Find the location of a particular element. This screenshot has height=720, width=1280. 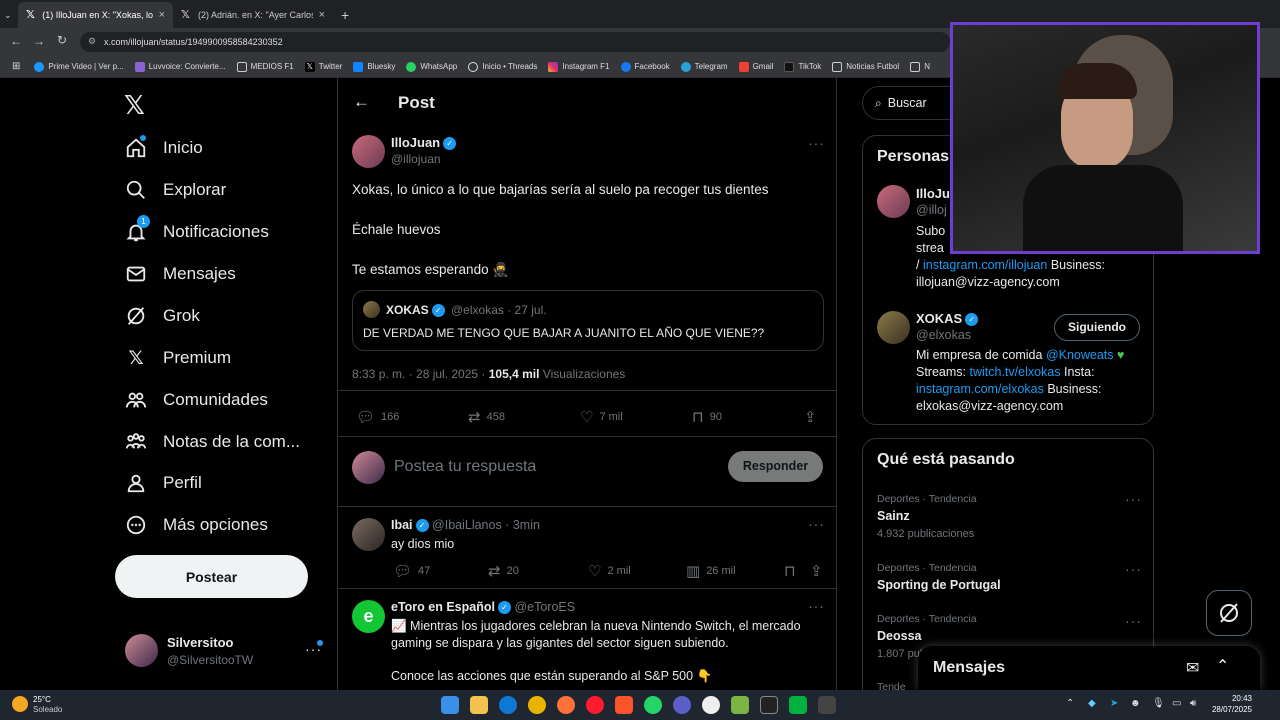

person-name: IlloJu is located at coordinates (933, 193).